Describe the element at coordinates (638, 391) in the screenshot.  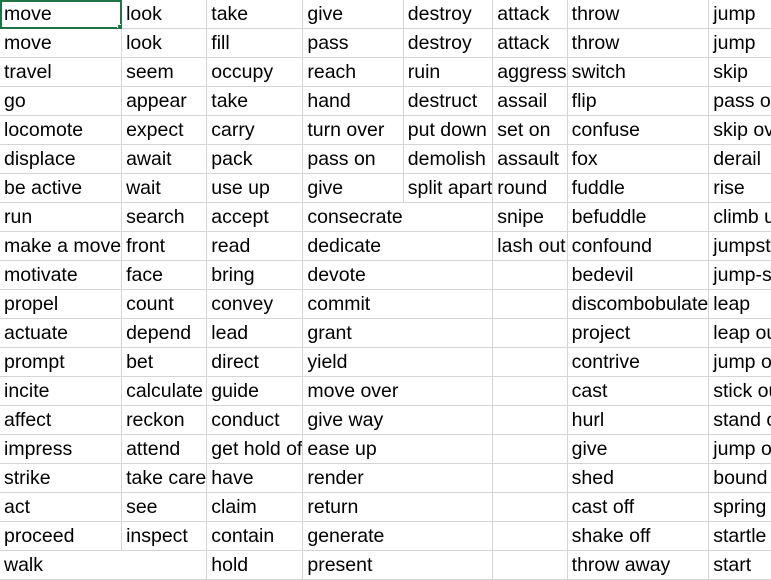
I see `cell-g14: cast` at that location.